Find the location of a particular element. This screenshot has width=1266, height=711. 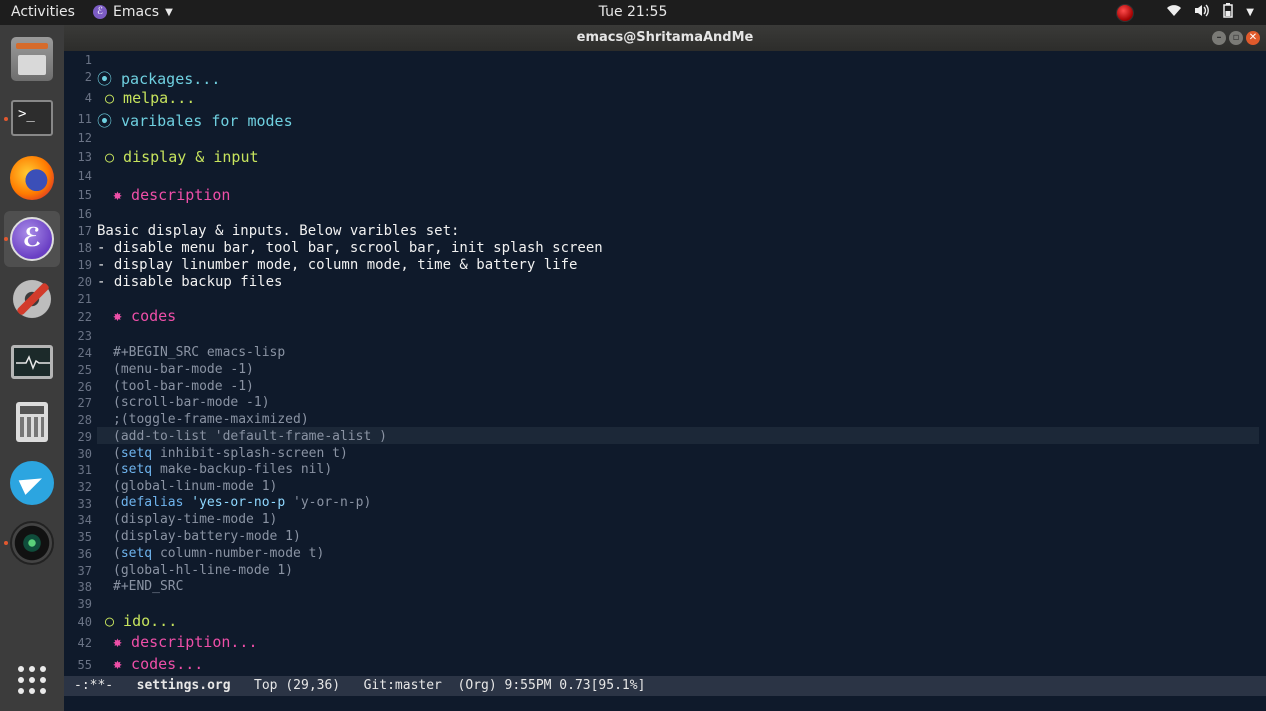

terminal-icon: >_ is located at coordinates (32, 118).